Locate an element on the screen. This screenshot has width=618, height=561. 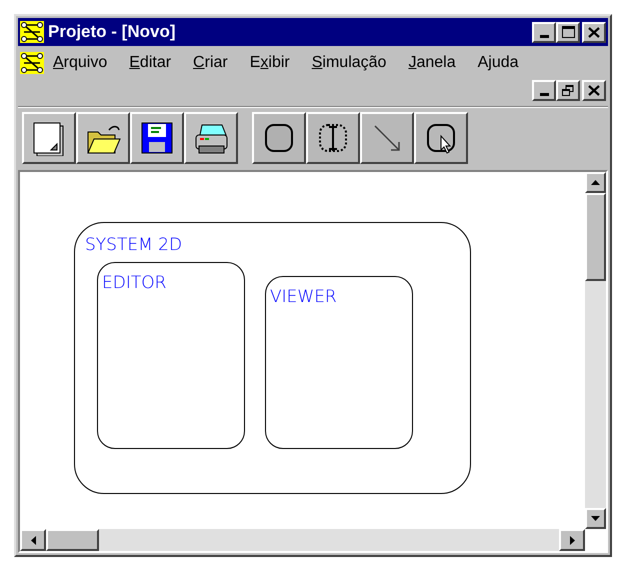
down-arrow-icon is located at coordinates (595, 518).